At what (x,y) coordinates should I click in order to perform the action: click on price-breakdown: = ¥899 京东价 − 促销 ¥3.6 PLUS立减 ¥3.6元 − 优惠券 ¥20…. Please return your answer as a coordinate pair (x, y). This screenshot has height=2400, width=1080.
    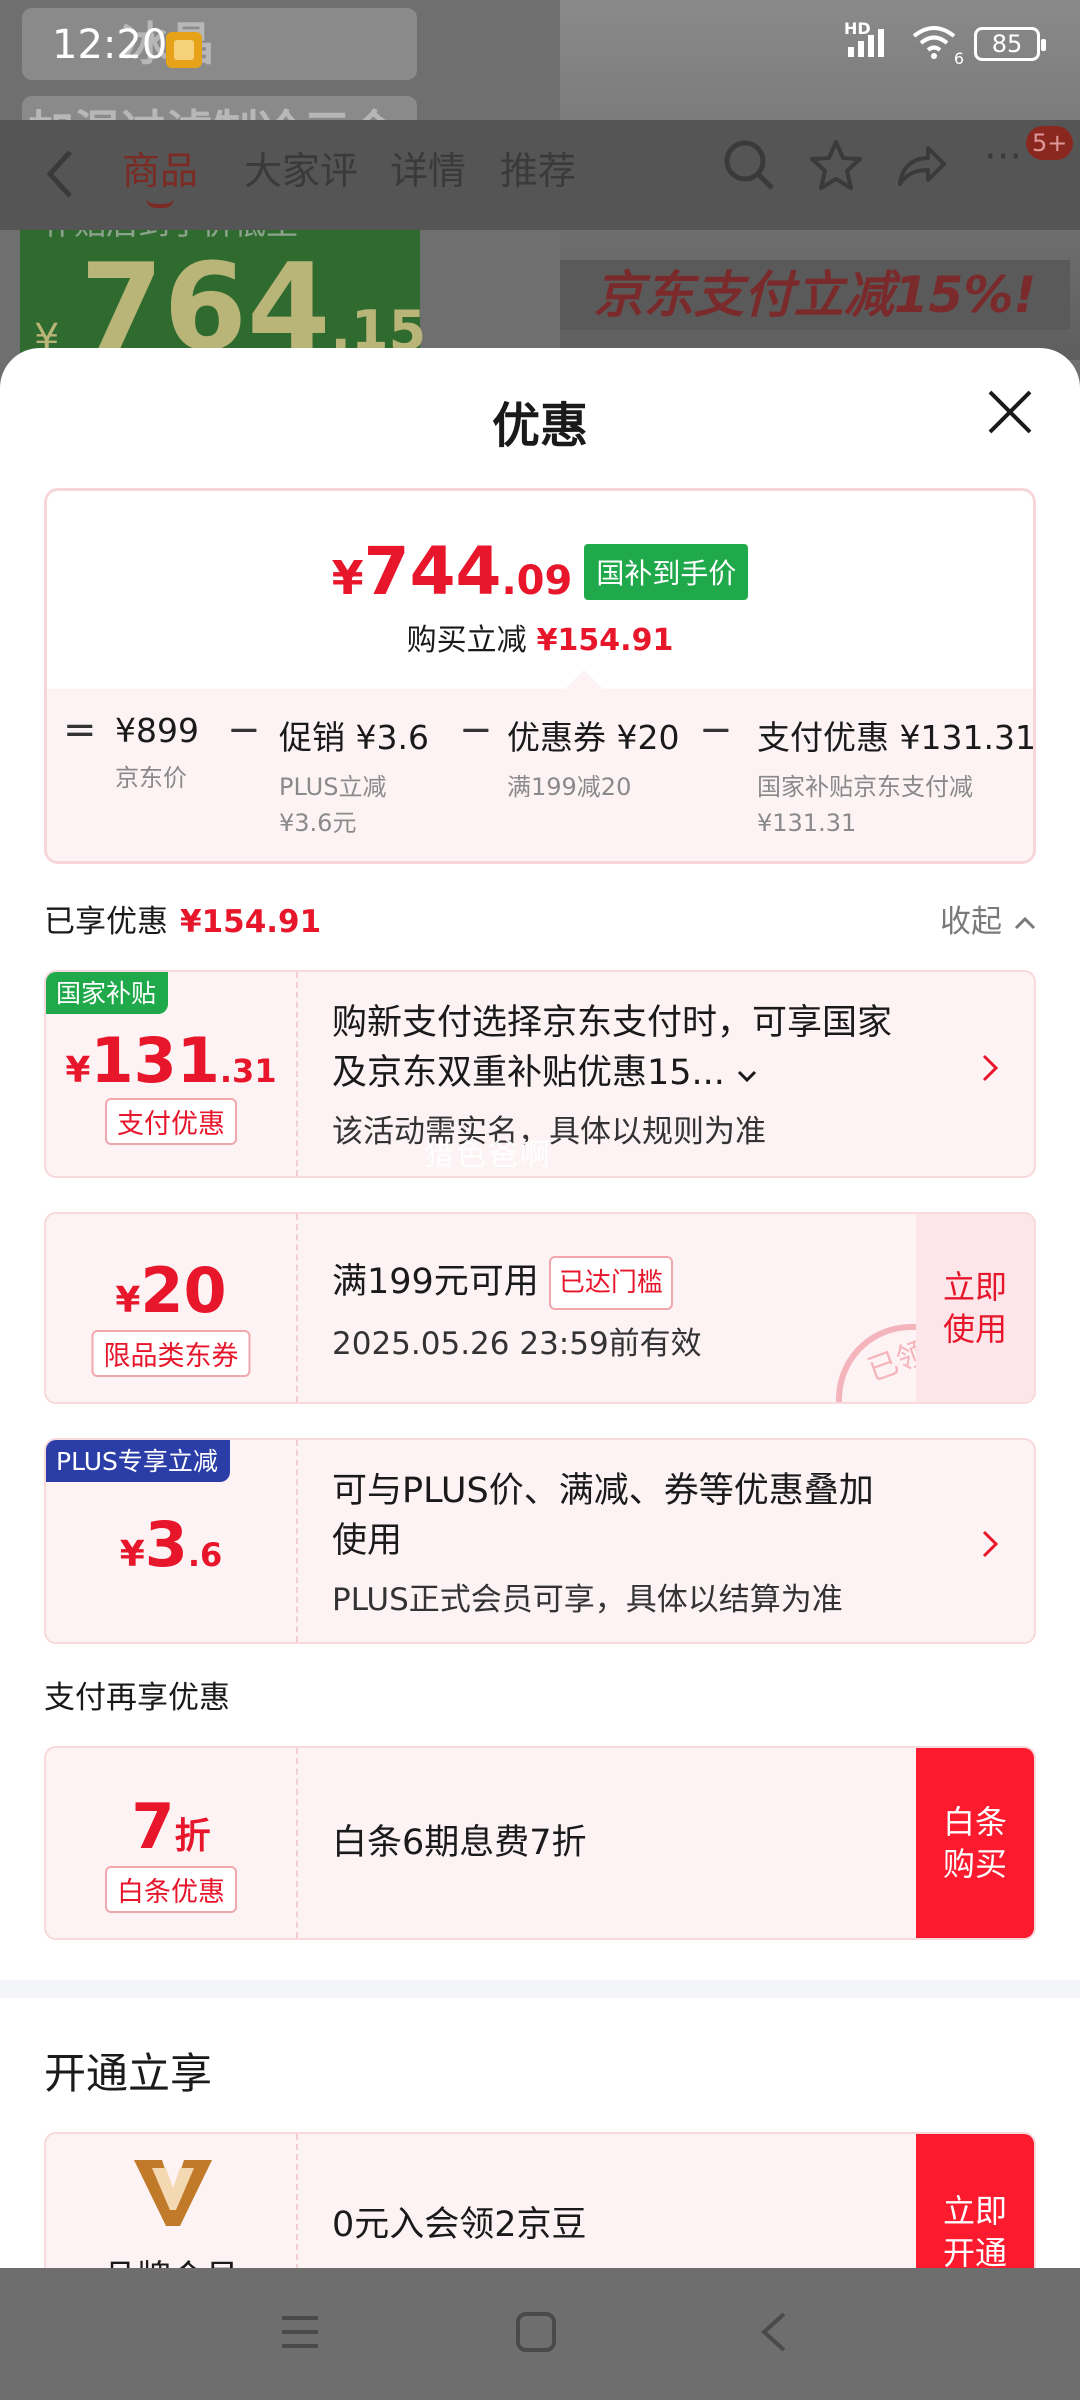
    Looking at the image, I should click on (541, 775).